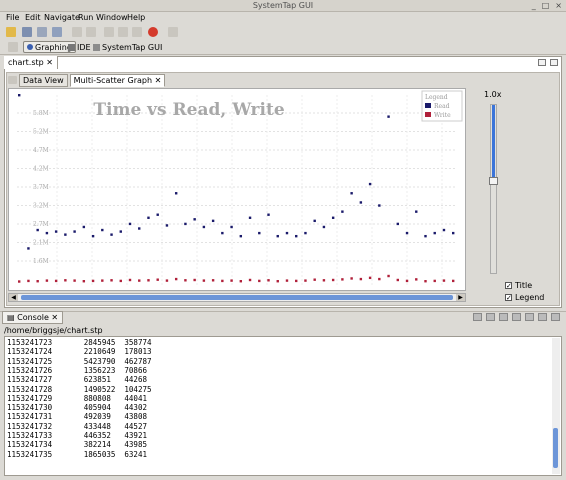 The image size is (566, 480). What do you see at coordinates (77, 32) in the screenshot?
I see `print-icon` at bounding box center [77, 32].